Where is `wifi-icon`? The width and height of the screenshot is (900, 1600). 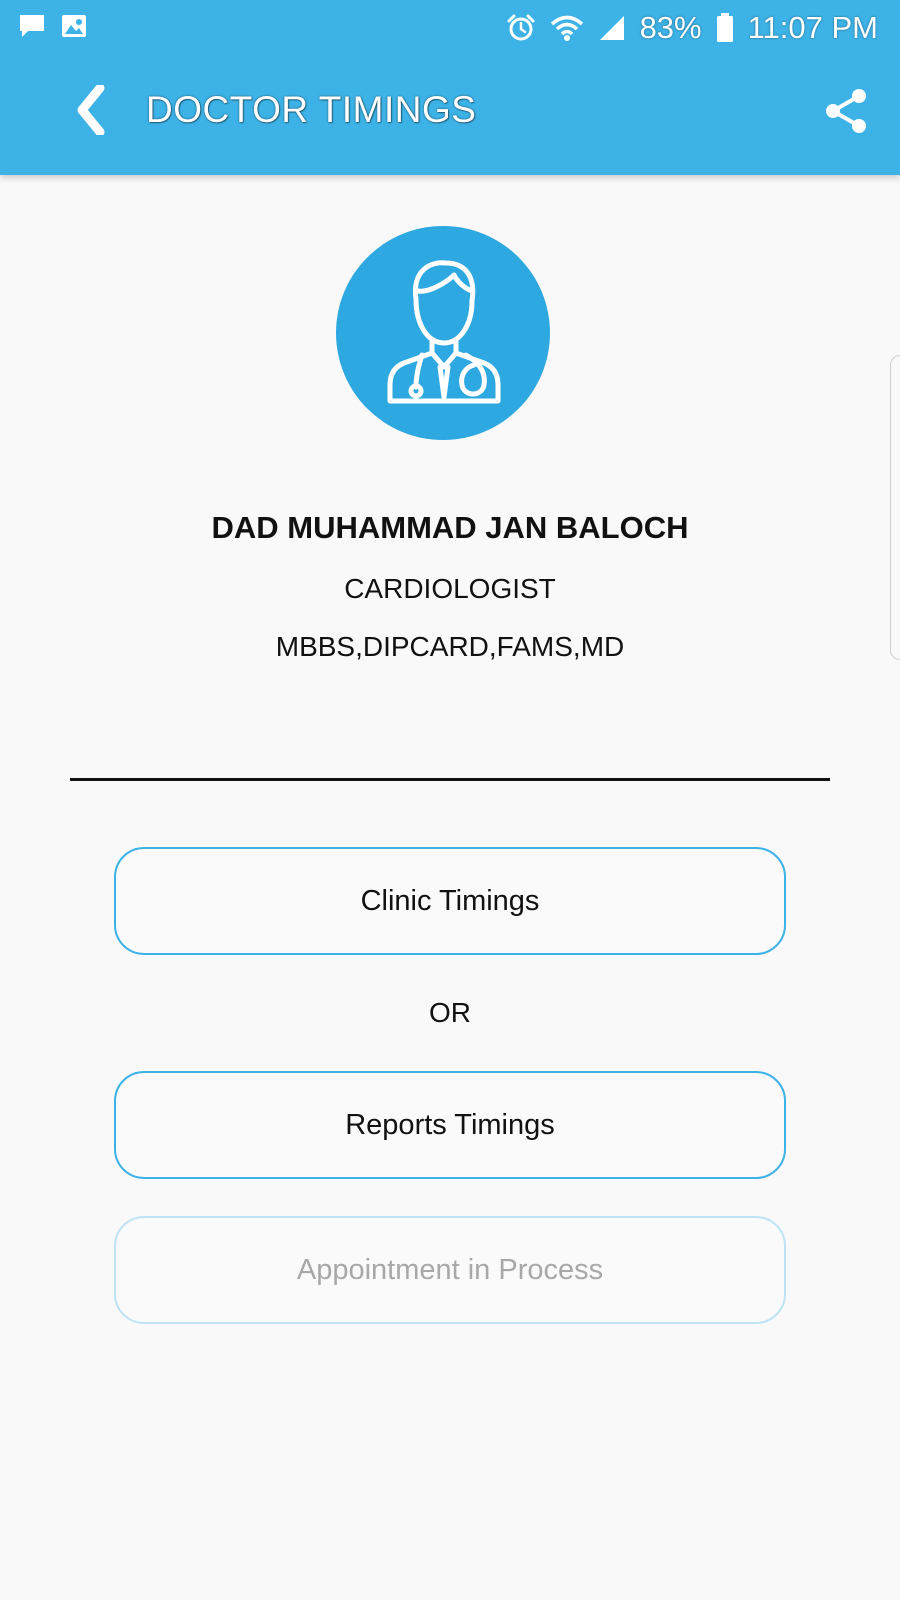 wifi-icon is located at coordinates (567, 28).